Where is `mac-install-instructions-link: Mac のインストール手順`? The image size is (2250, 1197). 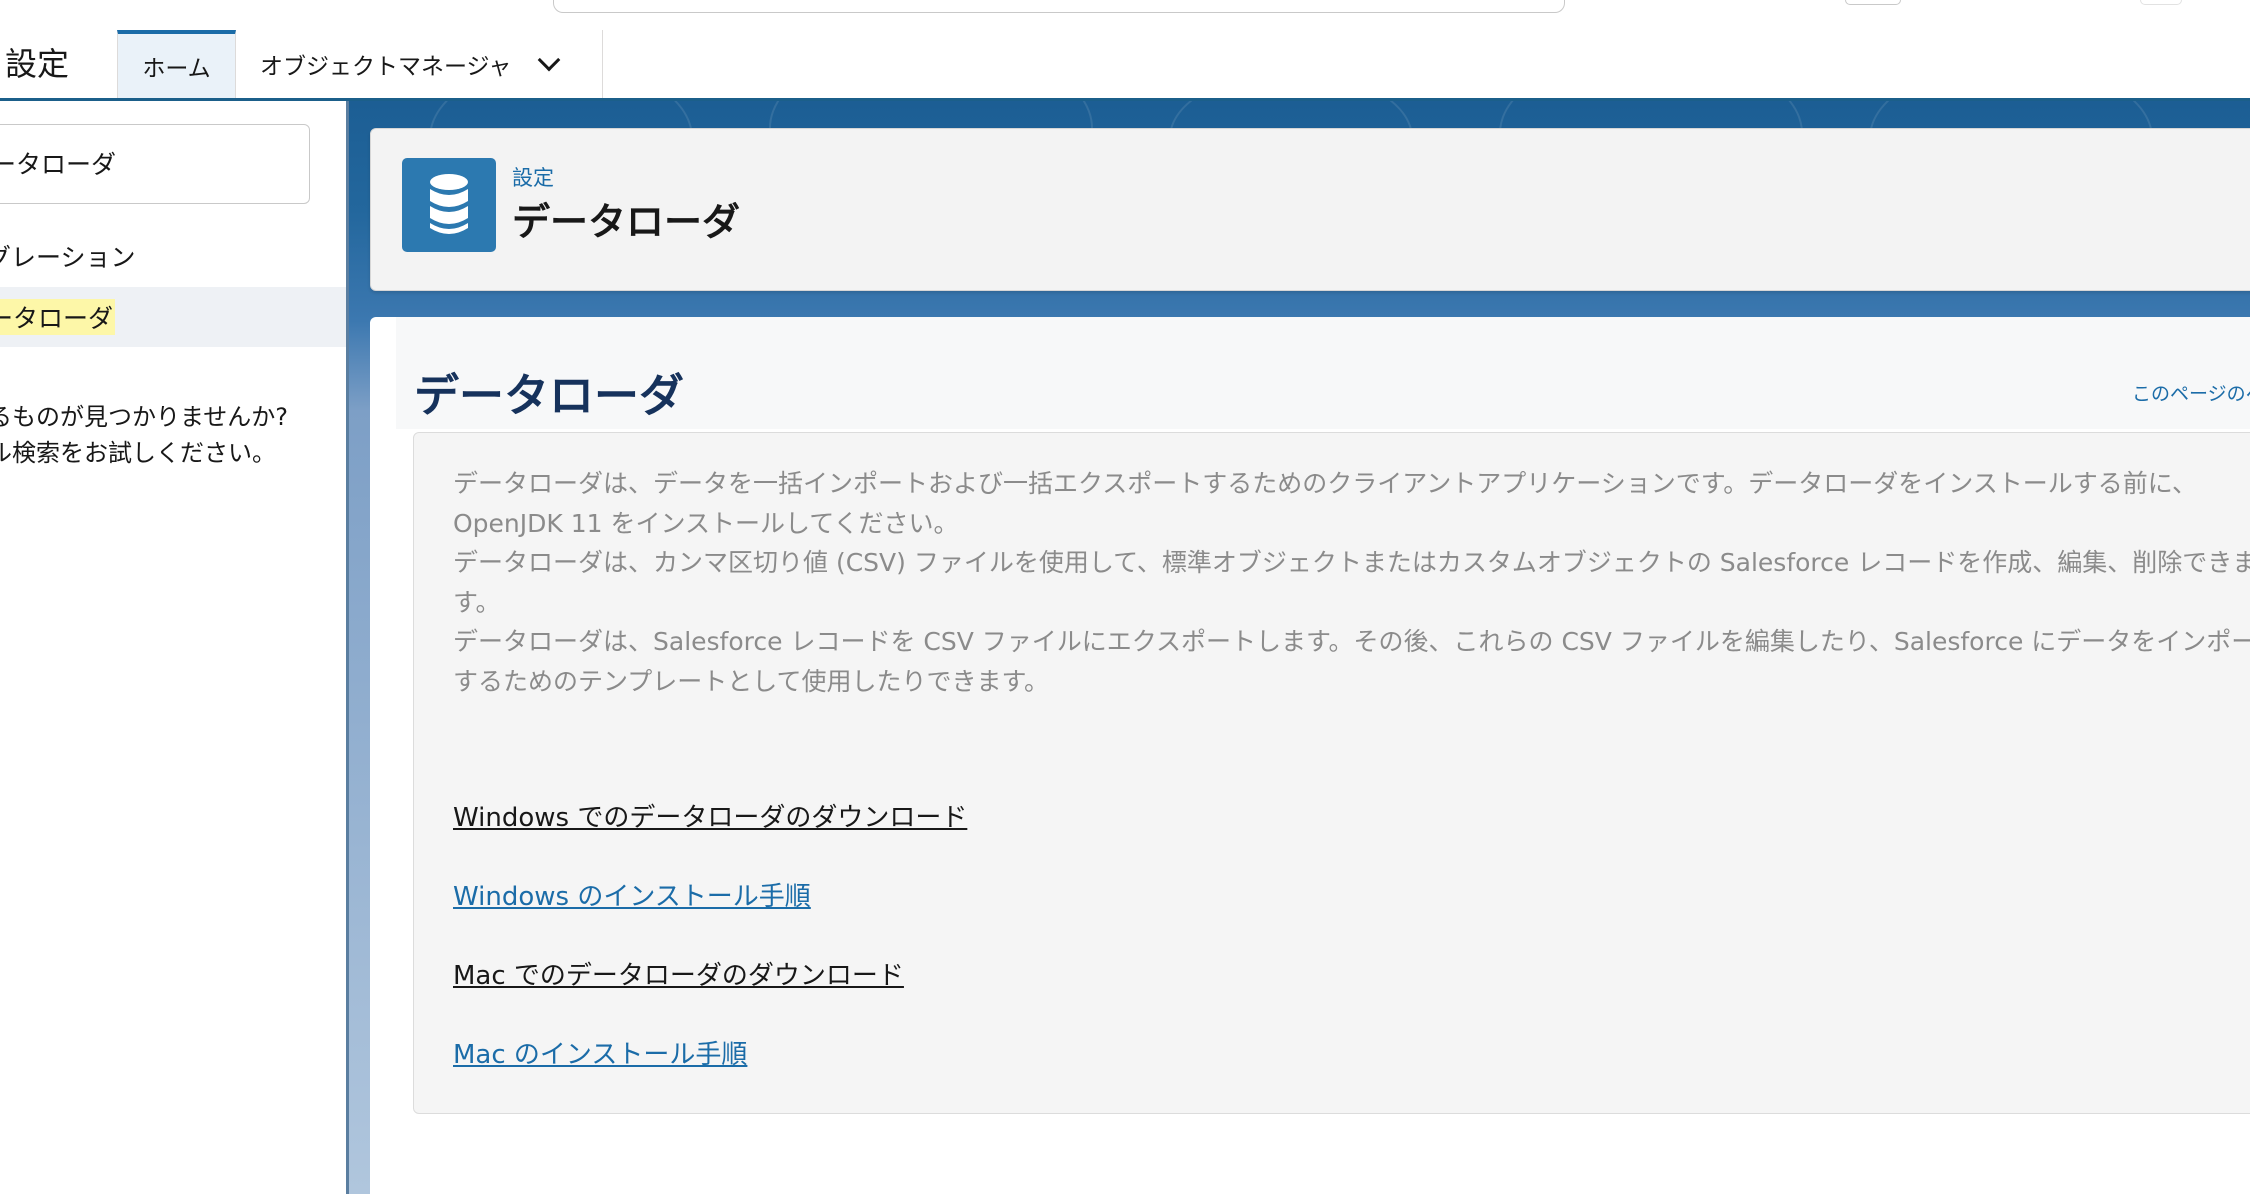
mac-install-instructions-link: Mac のインストール手順 is located at coordinates (600, 1052).